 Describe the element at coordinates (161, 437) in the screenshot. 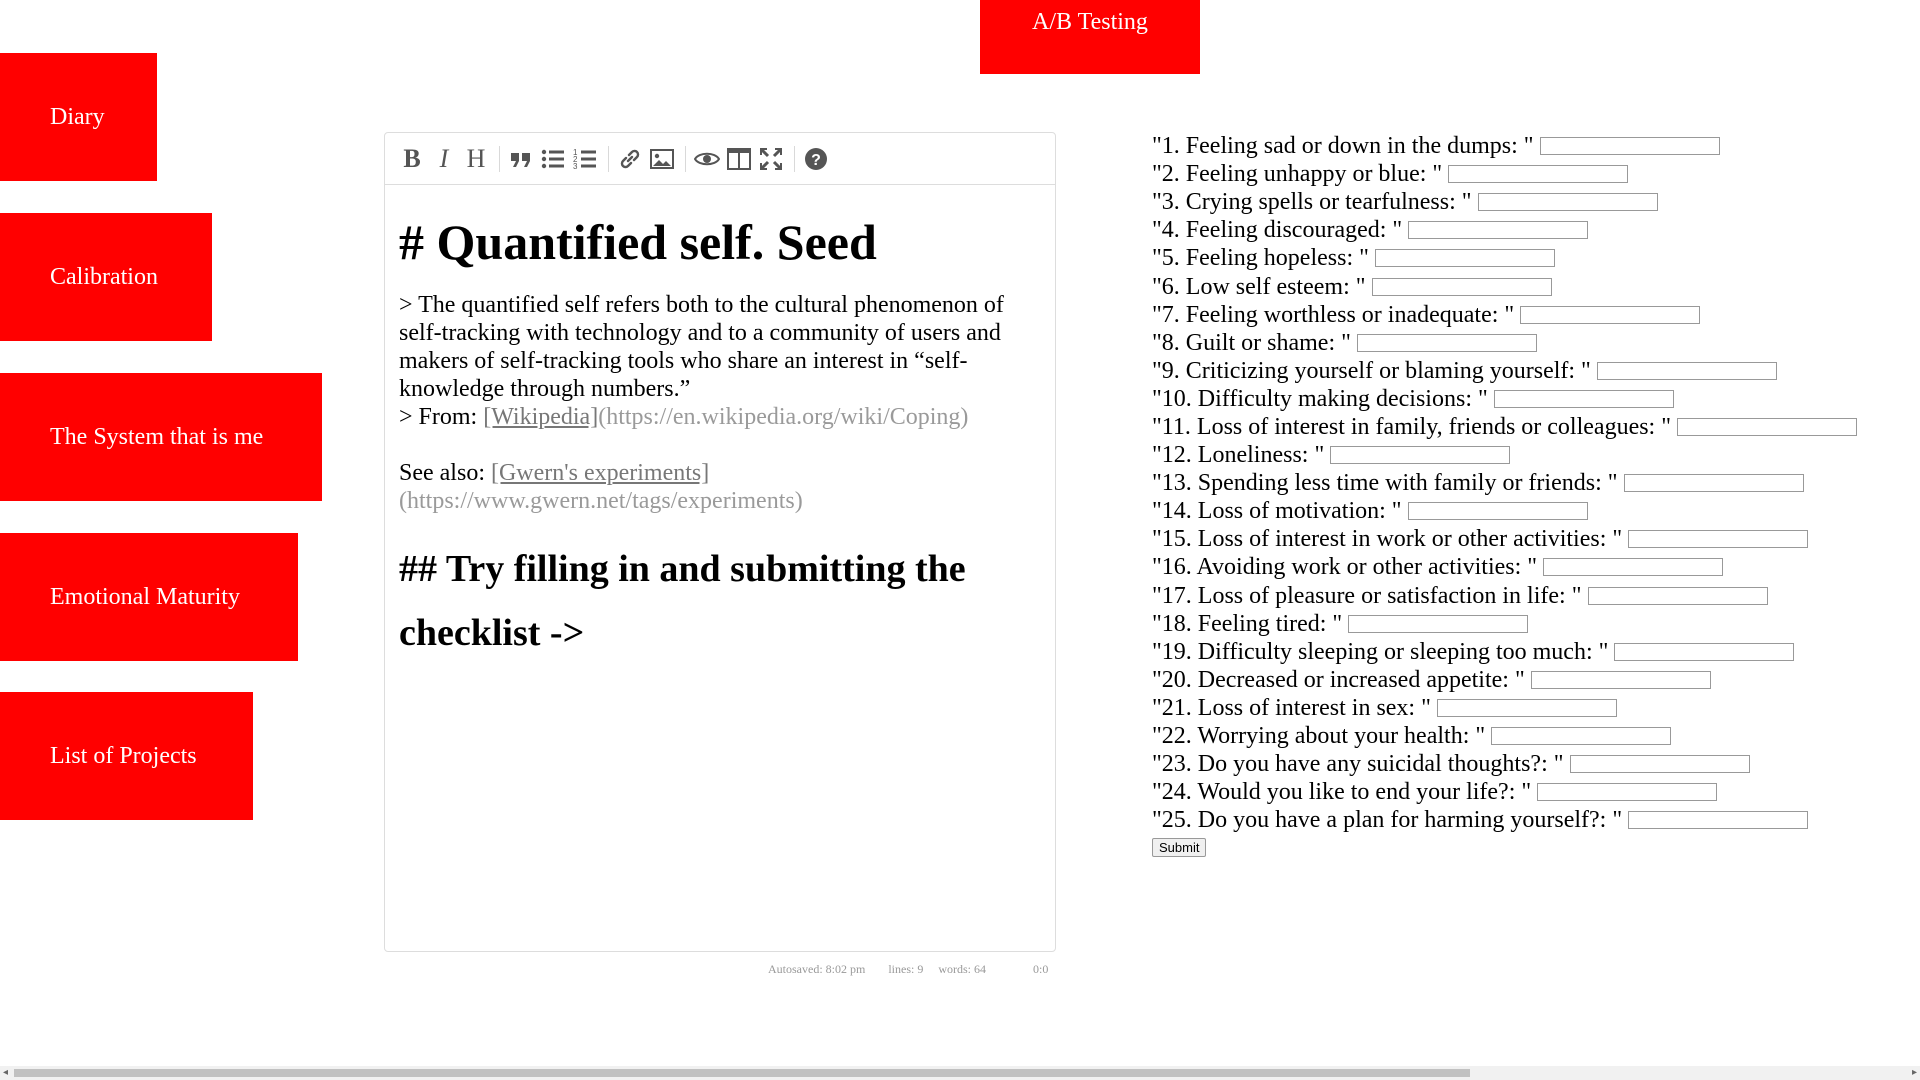

I see `nav-system-button: The System that is me` at that location.